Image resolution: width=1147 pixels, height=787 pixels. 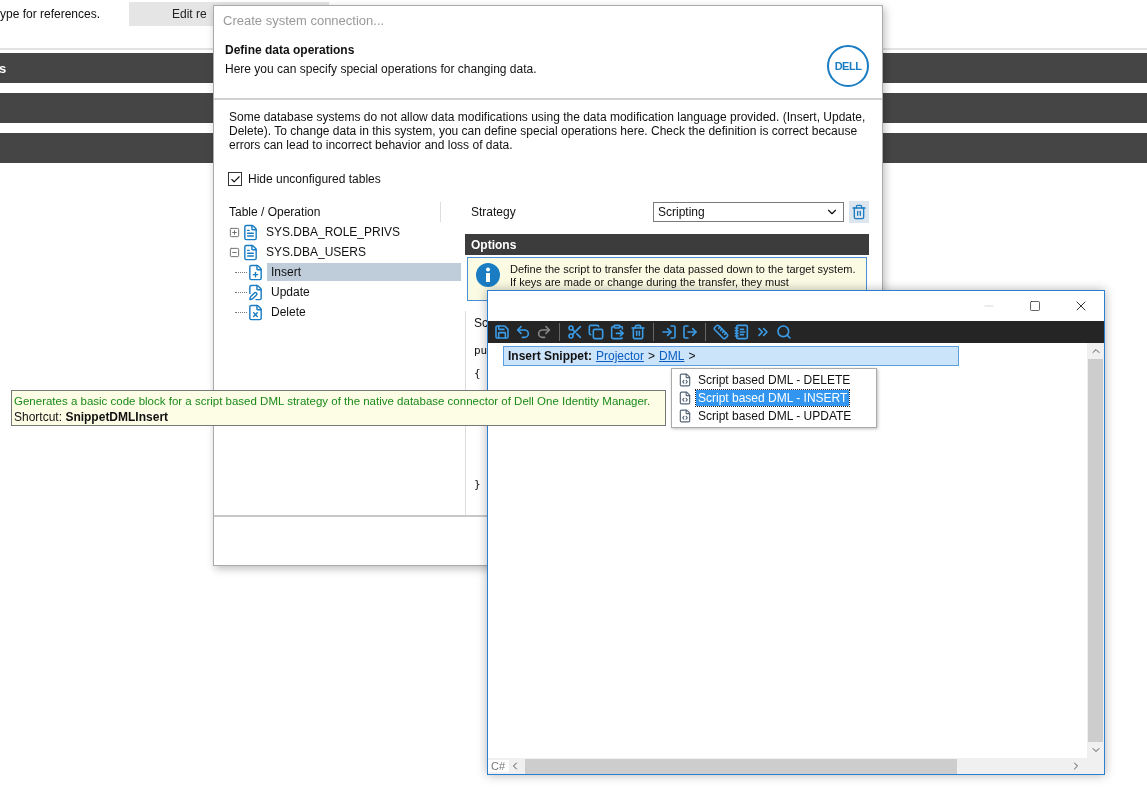 What do you see at coordinates (494, 212) in the screenshot?
I see `strategy-label: Strategy` at bounding box center [494, 212].